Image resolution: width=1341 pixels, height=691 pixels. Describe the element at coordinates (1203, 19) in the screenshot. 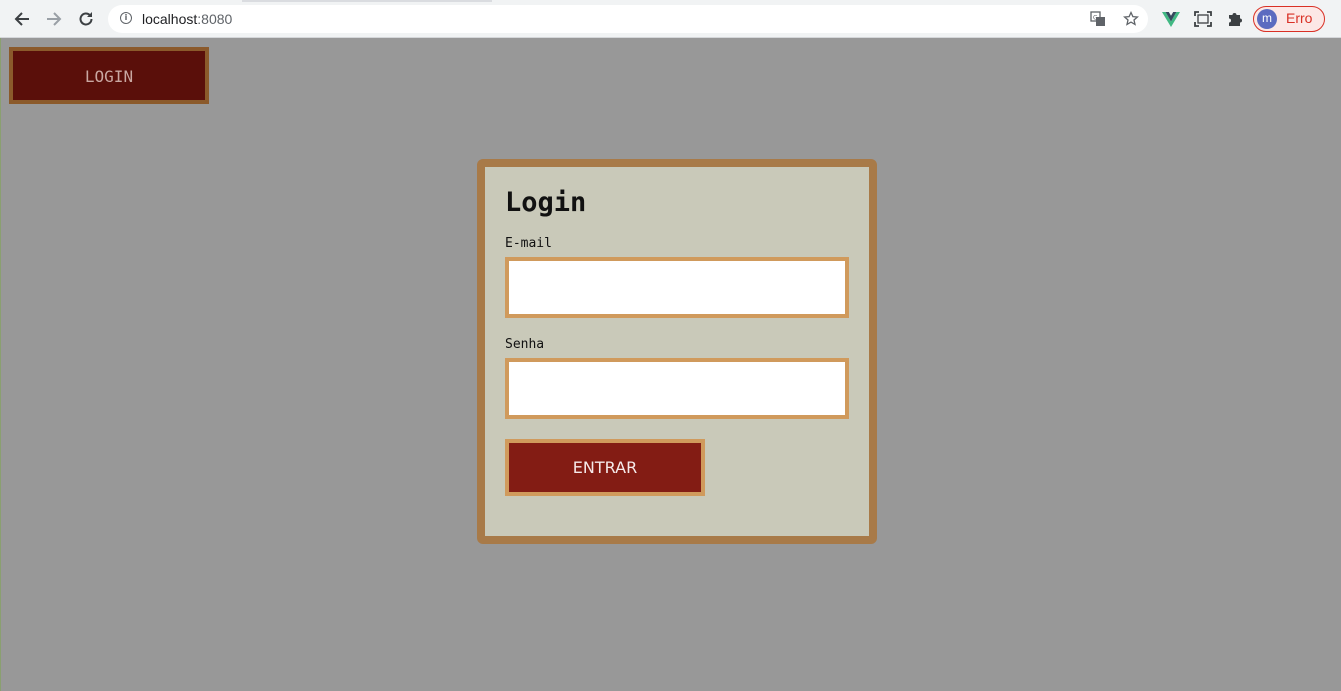

I see `screen-capture-icon` at that location.